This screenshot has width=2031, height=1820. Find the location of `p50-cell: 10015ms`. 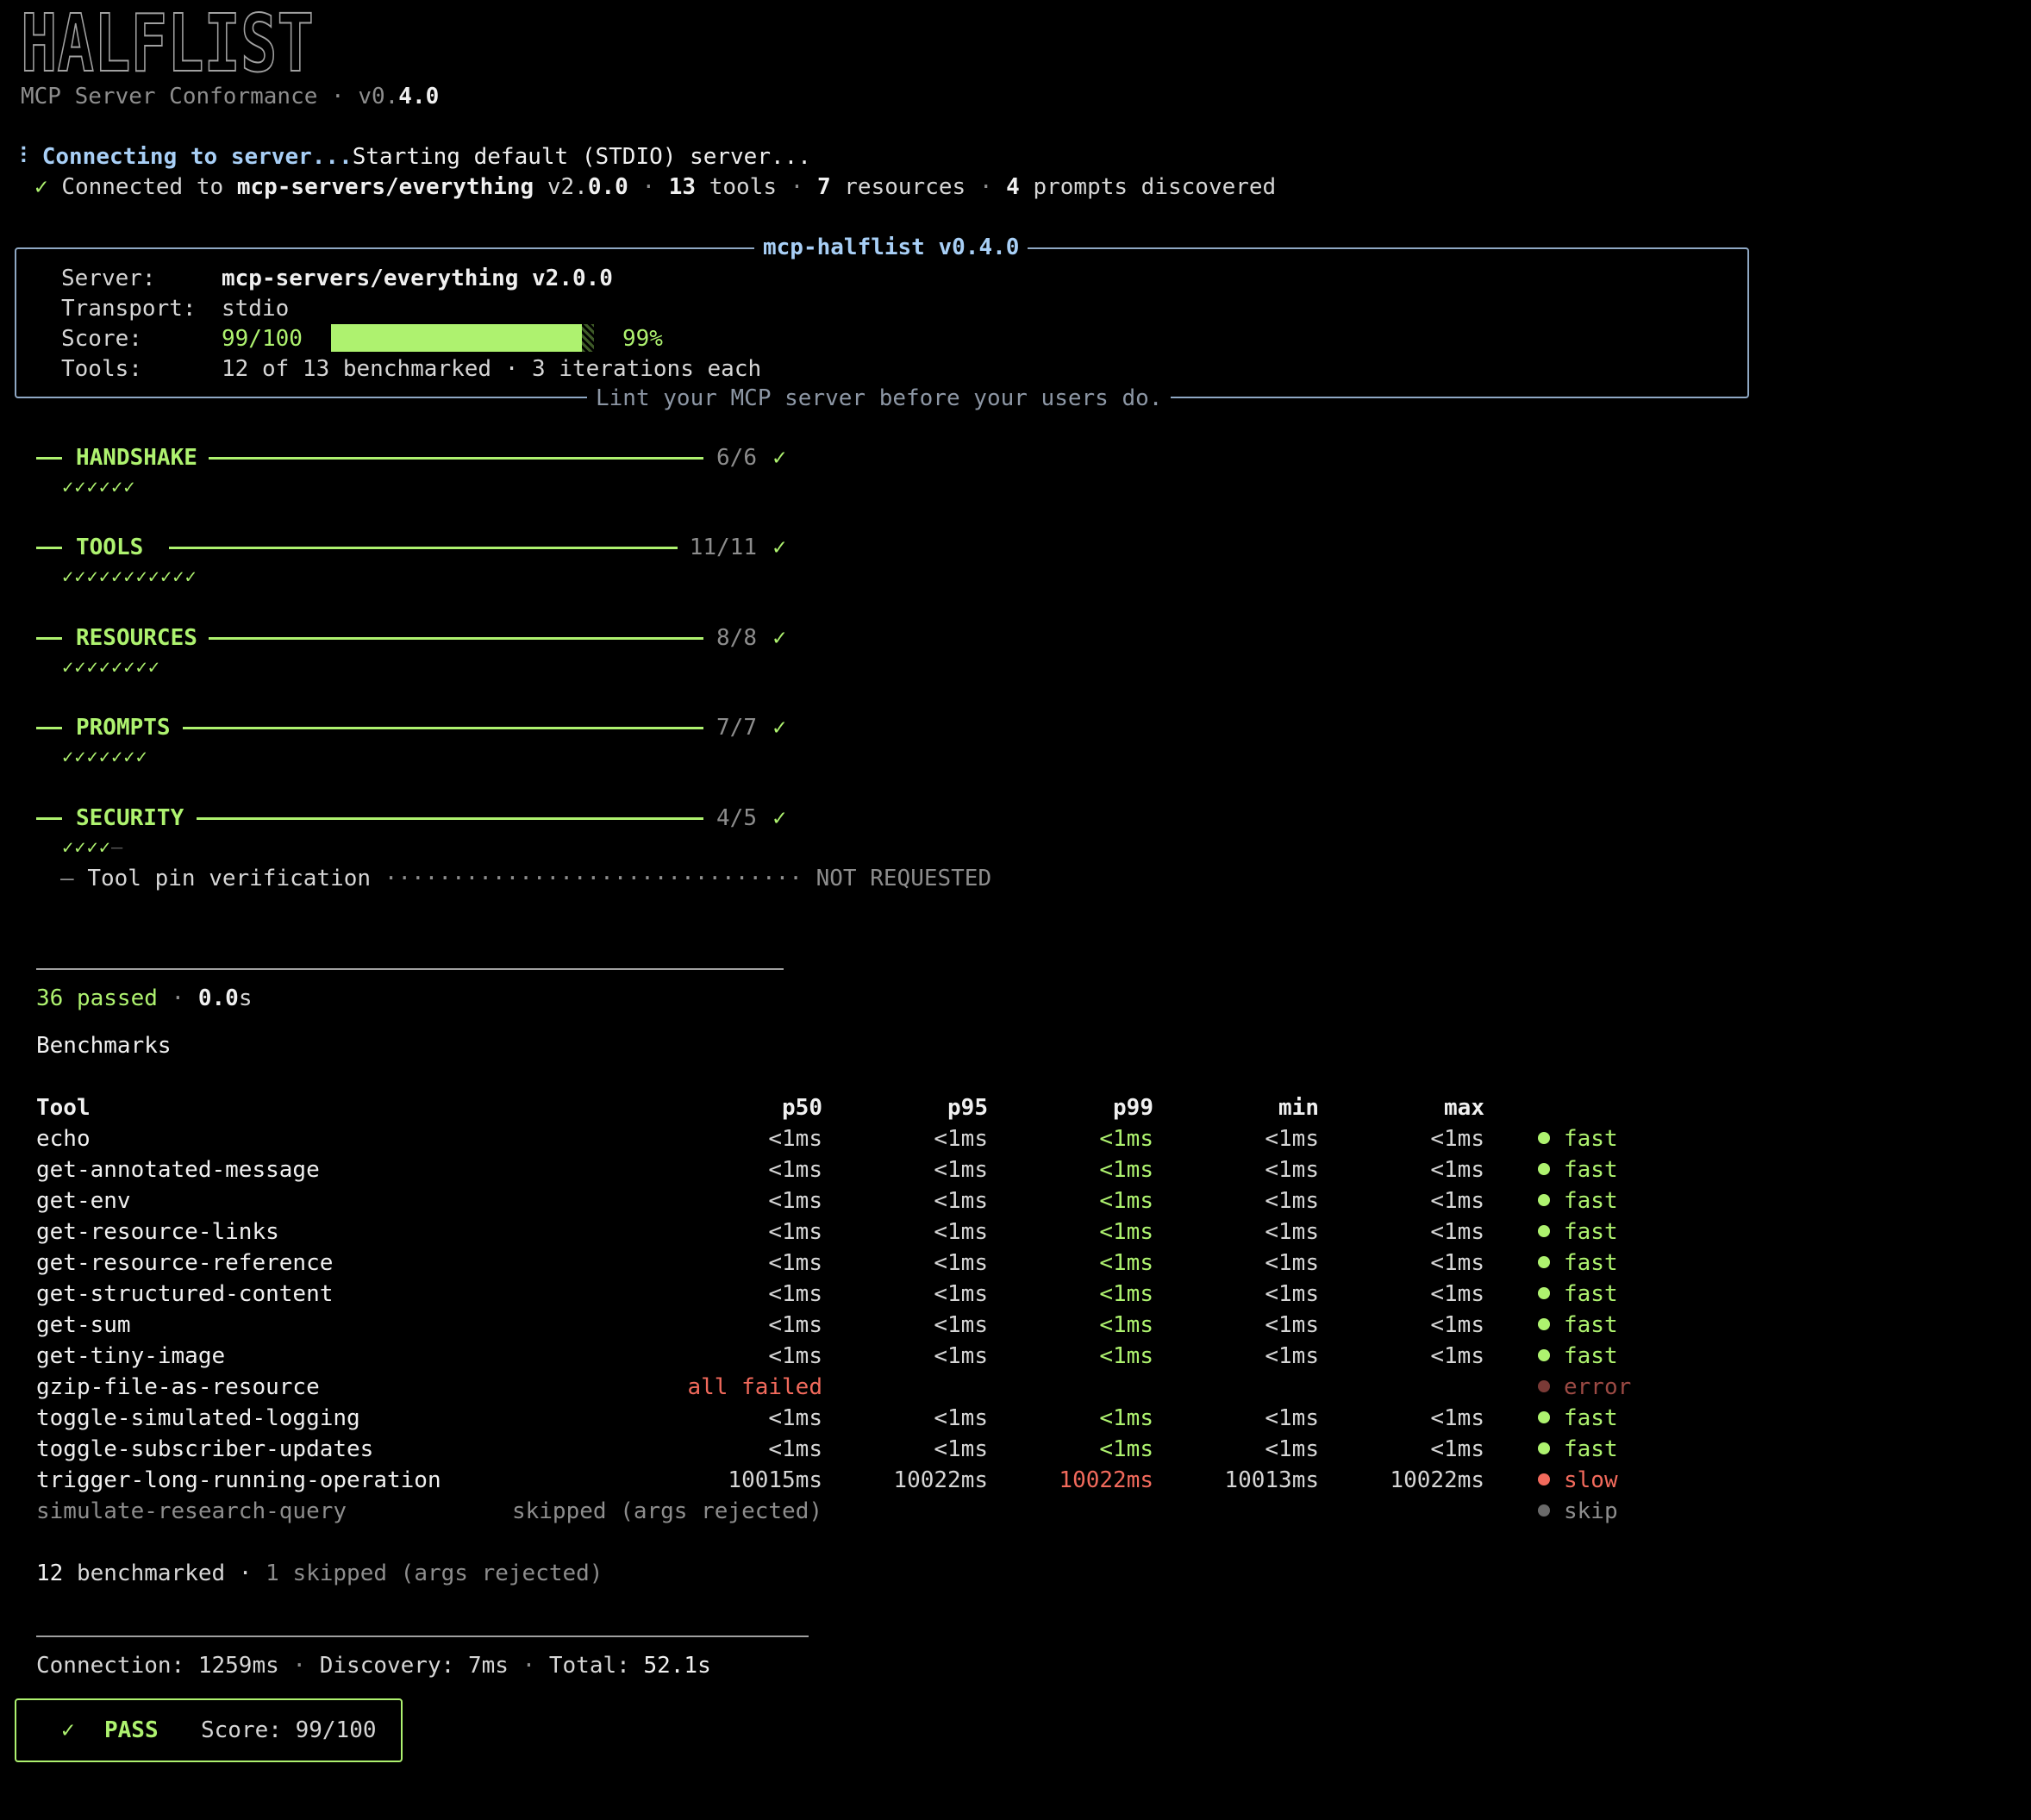

p50-cell: 10015ms is located at coordinates (775, 1480).